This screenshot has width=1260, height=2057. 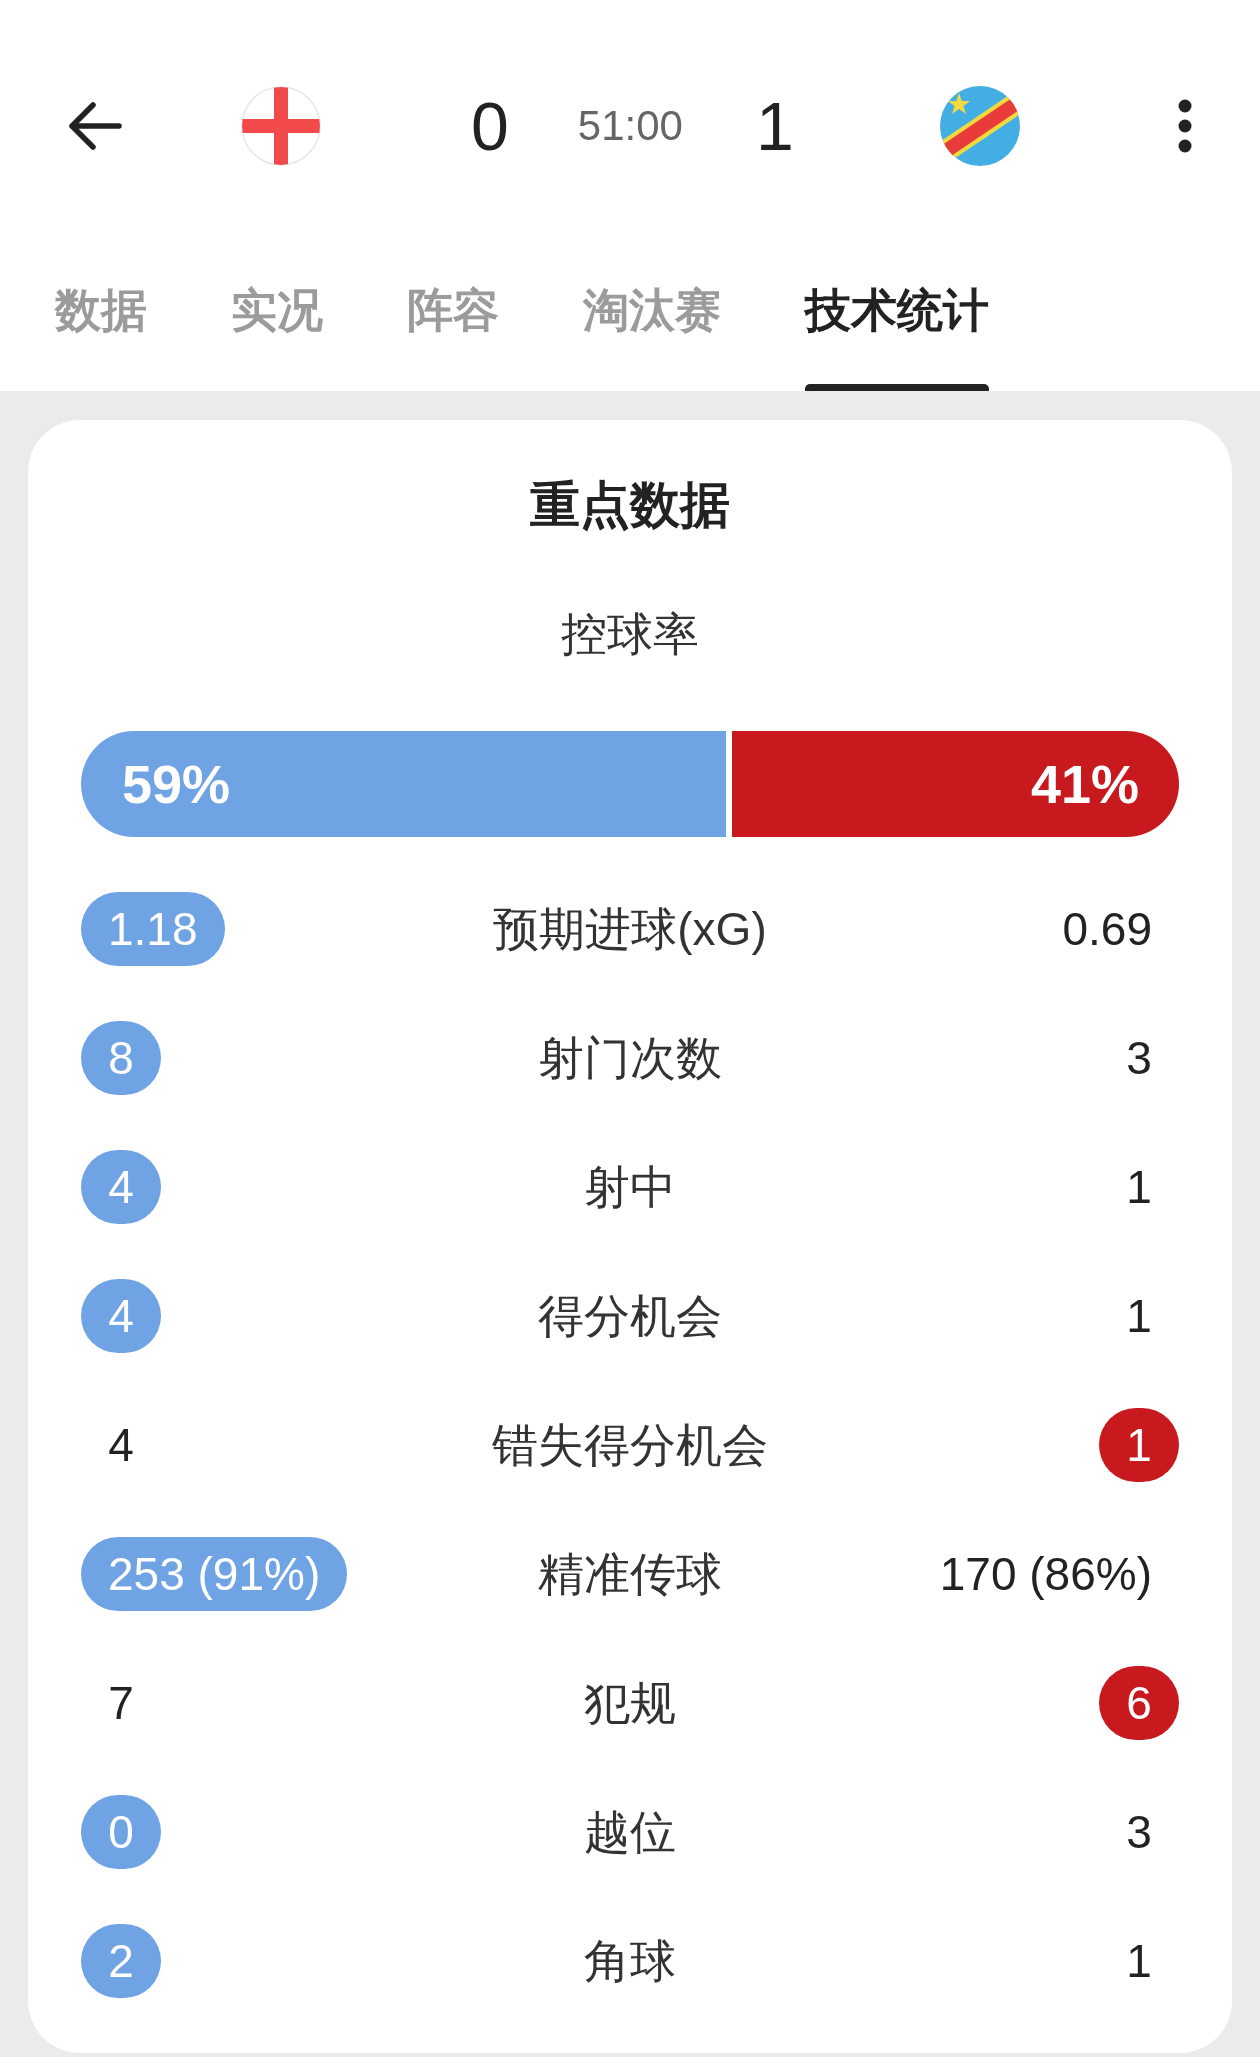 I want to click on home-possession-value: 59%, so click(x=176, y=784).